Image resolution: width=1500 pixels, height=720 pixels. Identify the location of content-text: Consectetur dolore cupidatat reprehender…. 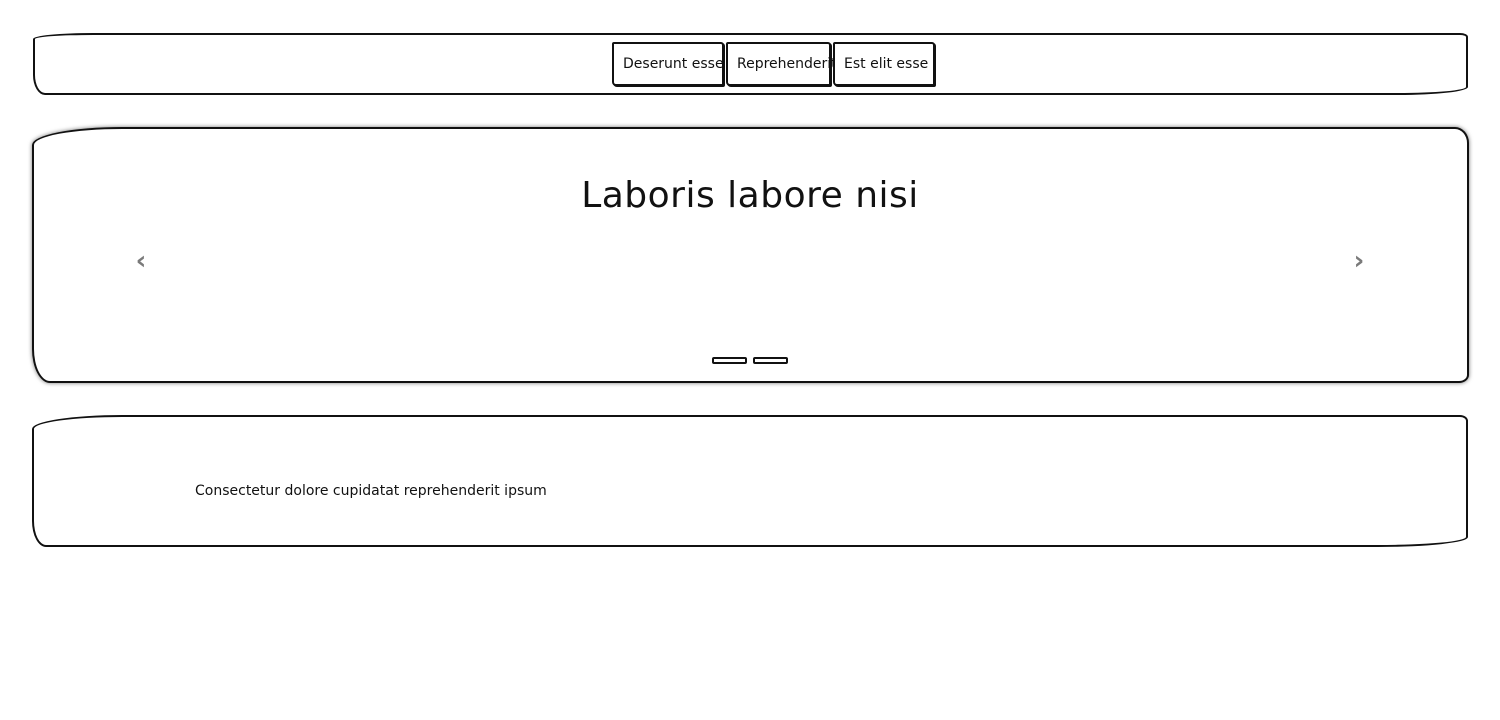
(371, 491).